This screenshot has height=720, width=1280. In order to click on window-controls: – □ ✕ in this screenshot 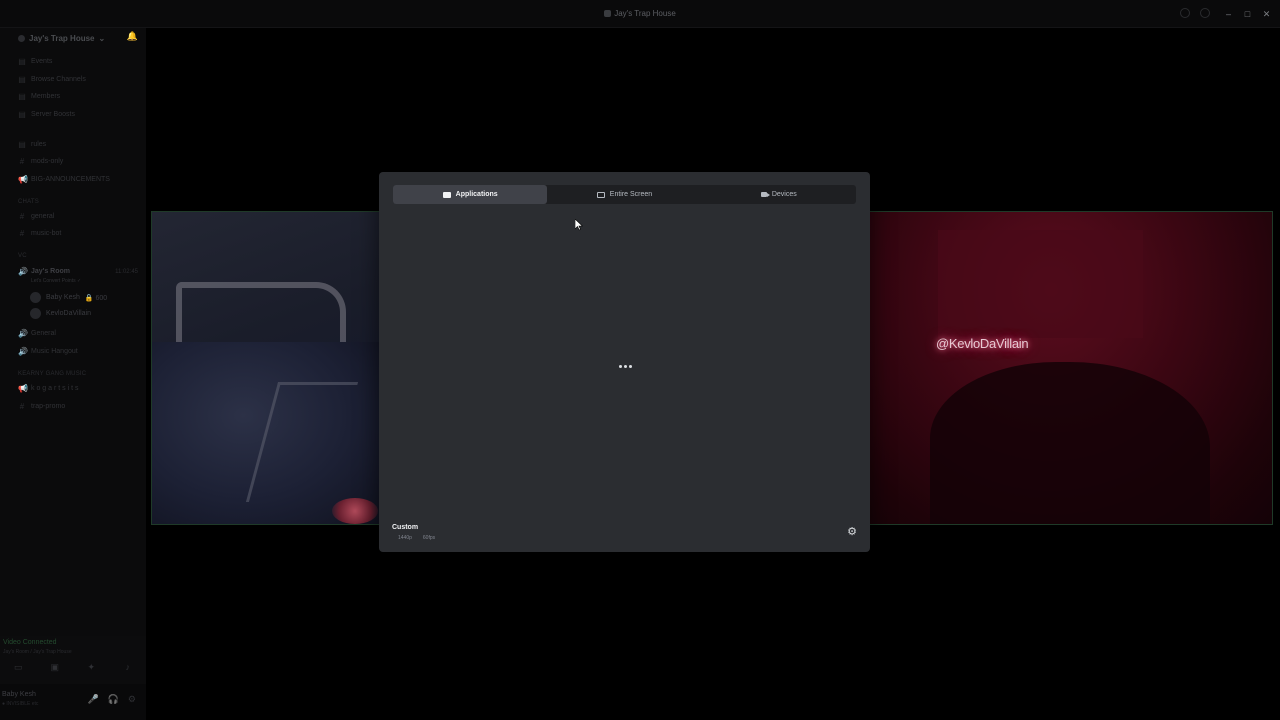, I will do `click(1247, 14)`.